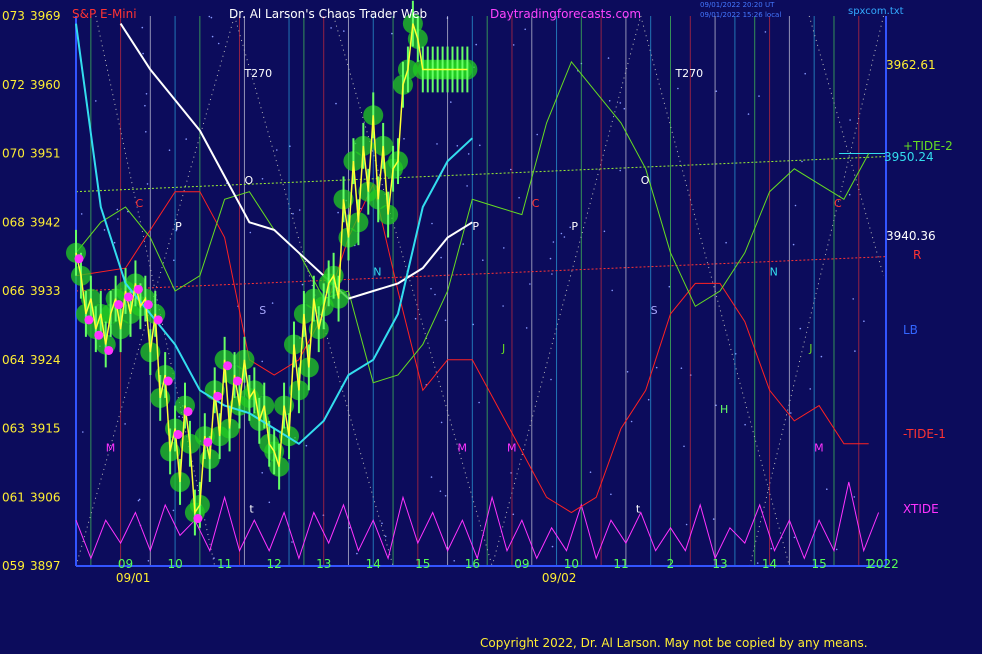 Image resolution: width=982 pixels, height=654 pixels. What do you see at coordinates (45, 566) in the screenshot?
I see `y-tick-label-right: 3897` at bounding box center [45, 566].